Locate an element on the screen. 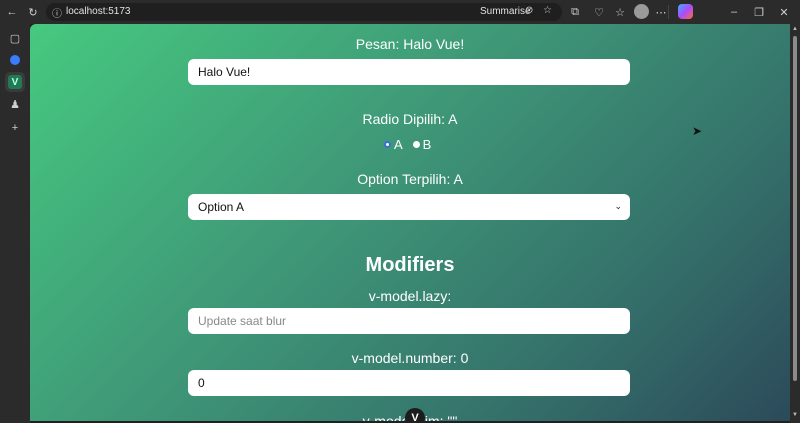  minimize-icon: – is located at coordinates (734, 12).